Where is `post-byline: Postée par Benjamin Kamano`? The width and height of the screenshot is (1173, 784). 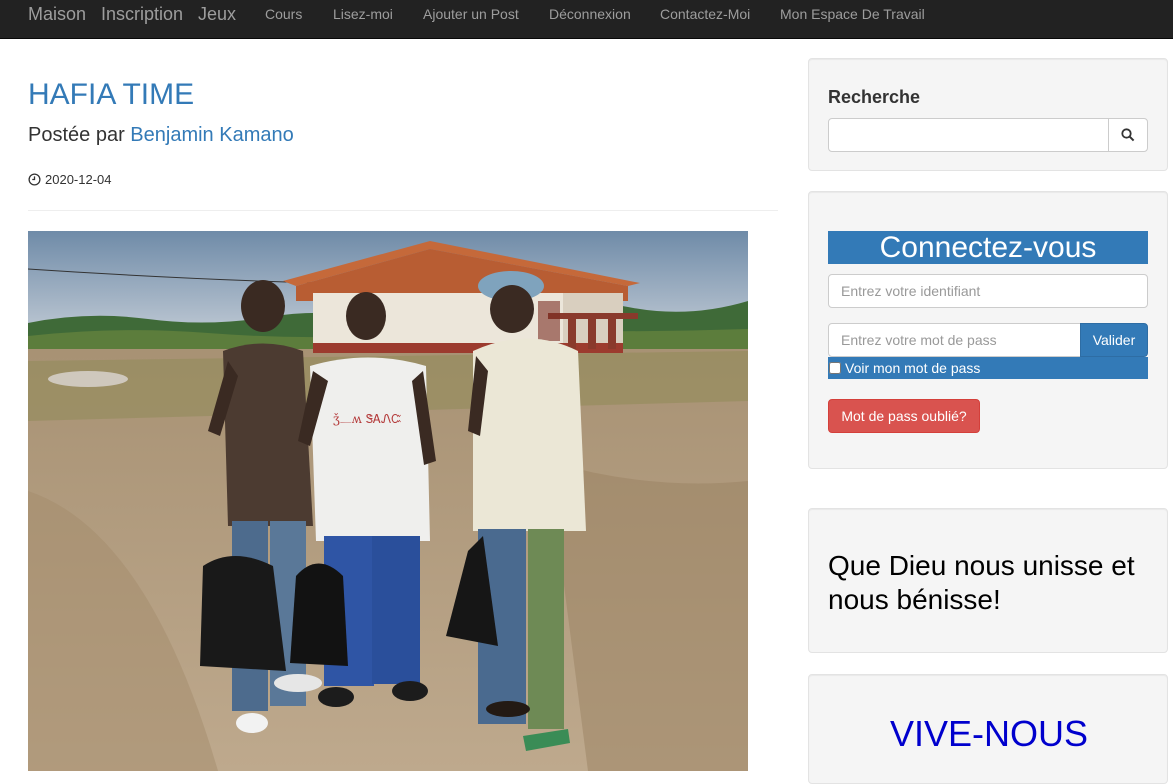
post-byline: Postée par Benjamin Kamano is located at coordinates (161, 135).